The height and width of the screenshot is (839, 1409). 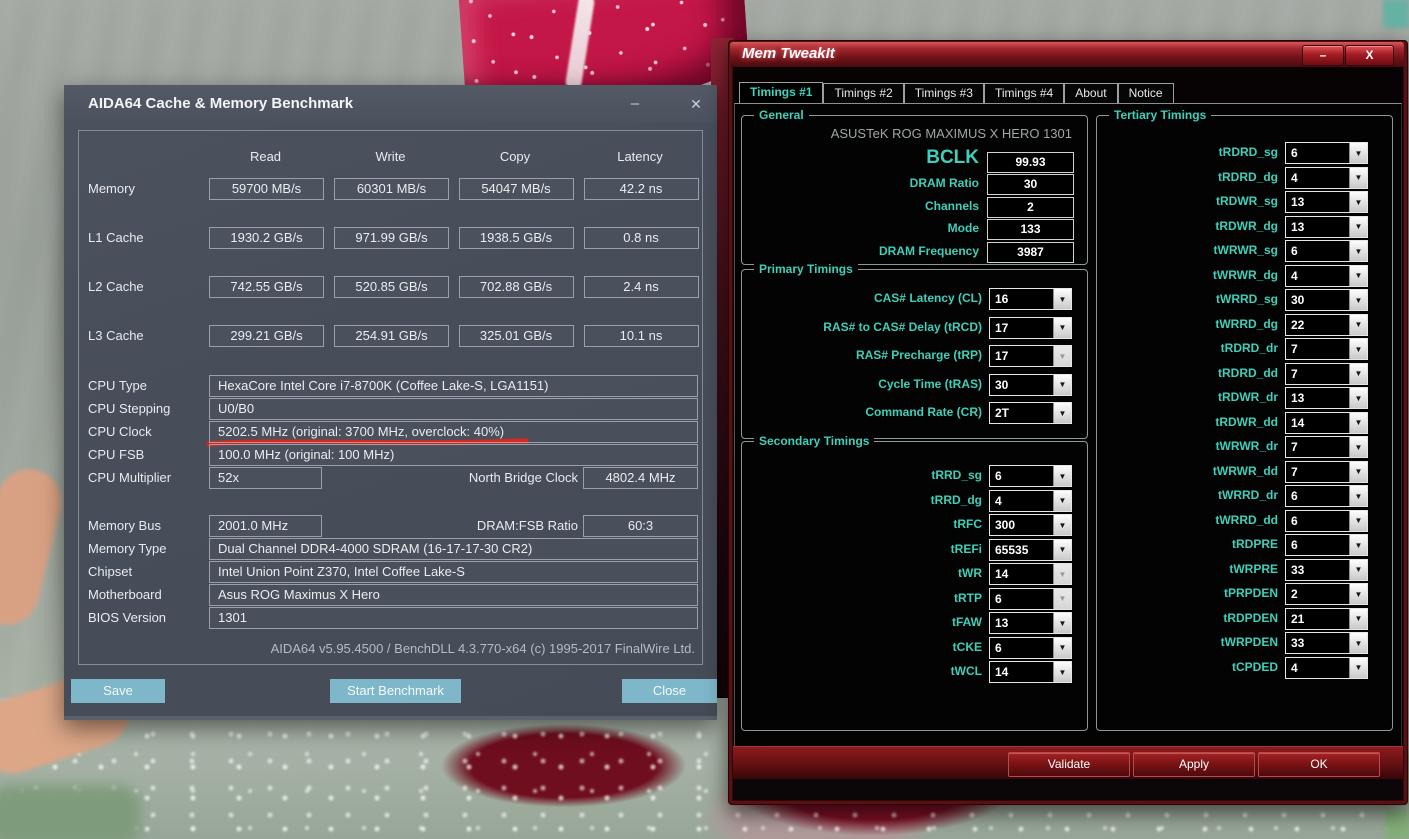 What do you see at coordinates (998, 476) in the screenshot?
I see `timing-value: 6` at bounding box center [998, 476].